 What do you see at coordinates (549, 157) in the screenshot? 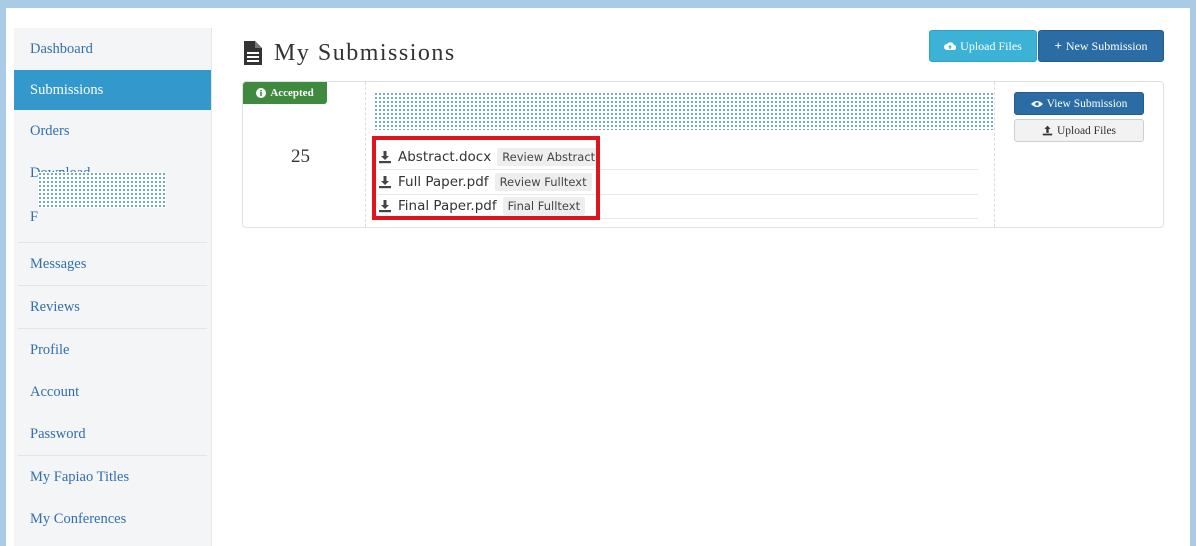
I see `file-tag: Review Abstract` at bounding box center [549, 157].